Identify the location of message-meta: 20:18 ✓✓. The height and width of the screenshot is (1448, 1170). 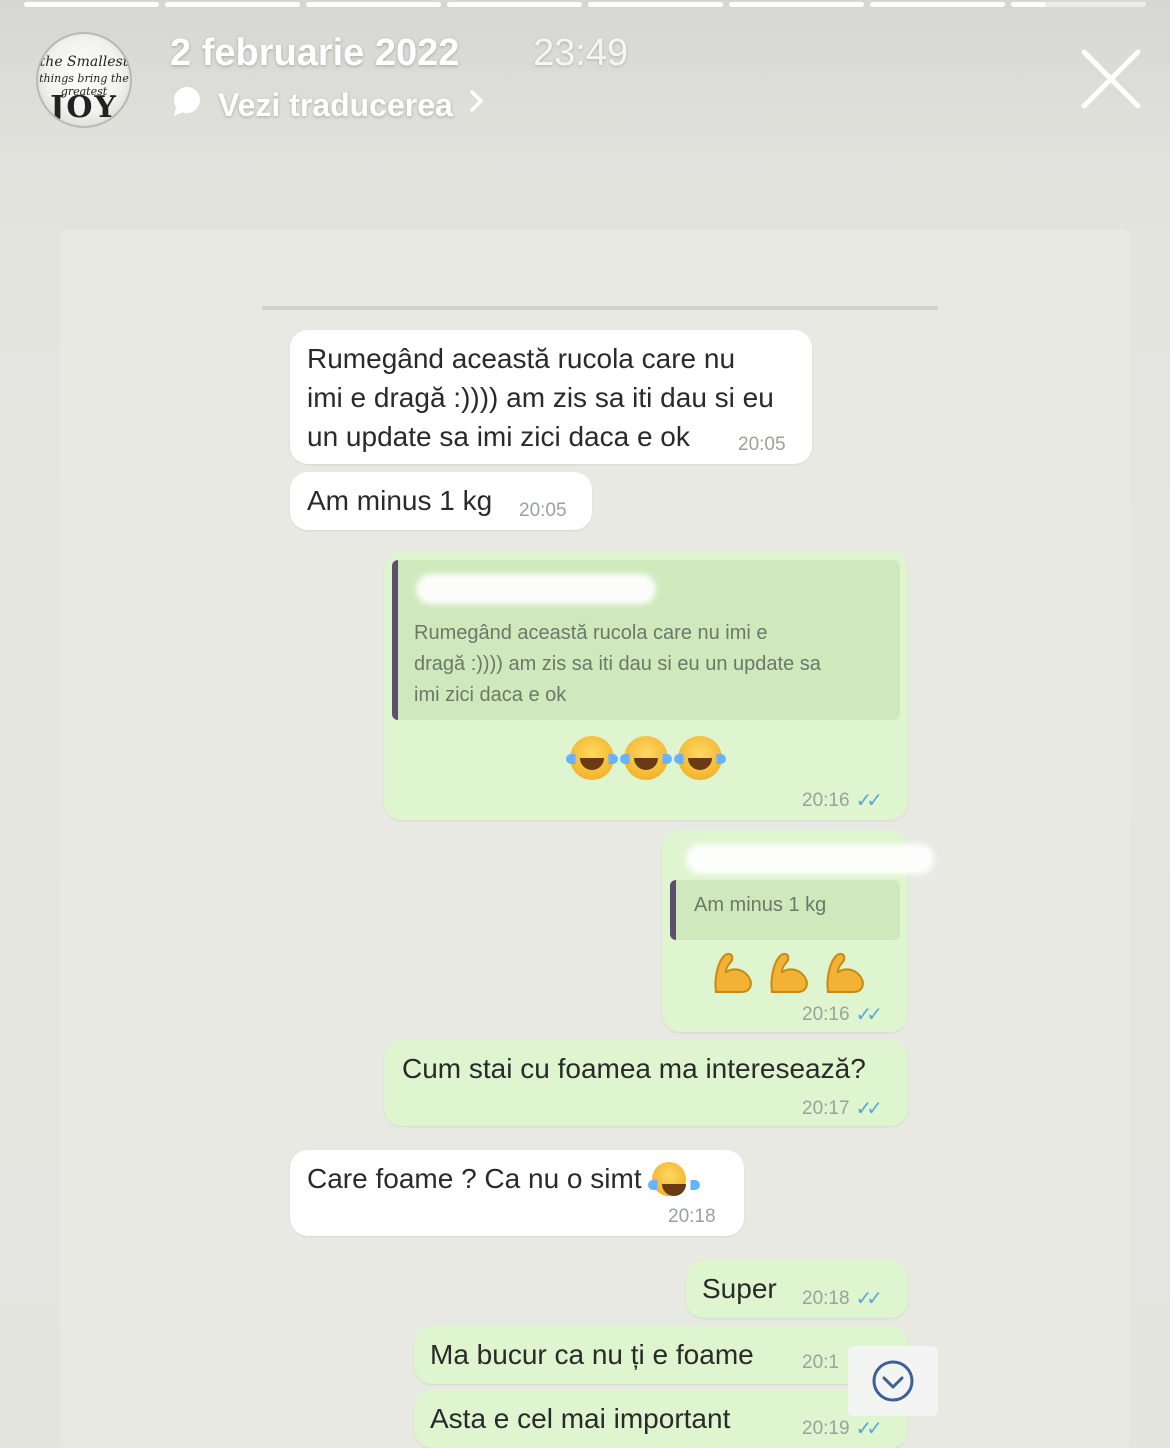
(842, 1298).